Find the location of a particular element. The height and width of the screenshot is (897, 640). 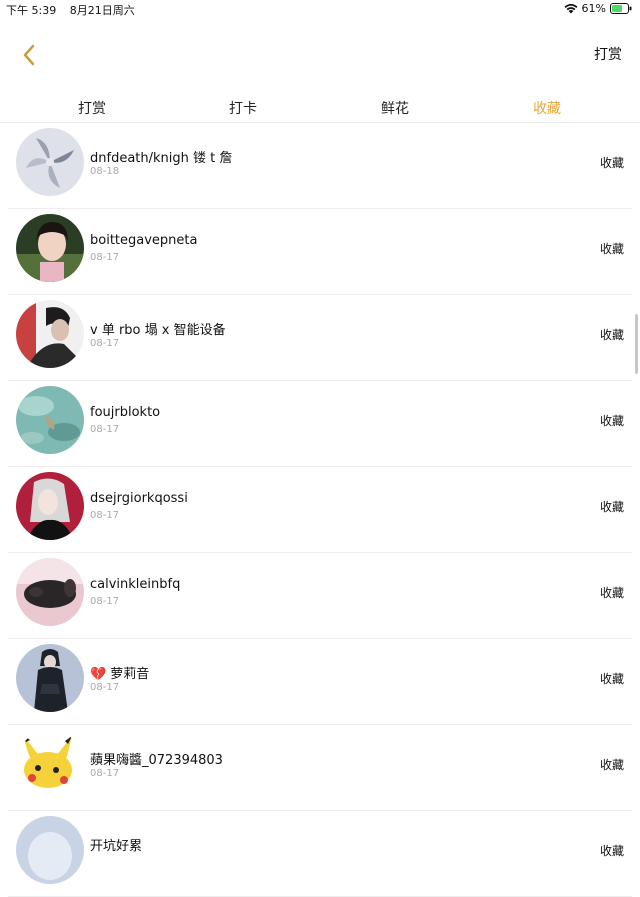

list-item: v 单 rbo 塌 x 智能设备 08-17 收藏 is located at coordinates (320, 338).